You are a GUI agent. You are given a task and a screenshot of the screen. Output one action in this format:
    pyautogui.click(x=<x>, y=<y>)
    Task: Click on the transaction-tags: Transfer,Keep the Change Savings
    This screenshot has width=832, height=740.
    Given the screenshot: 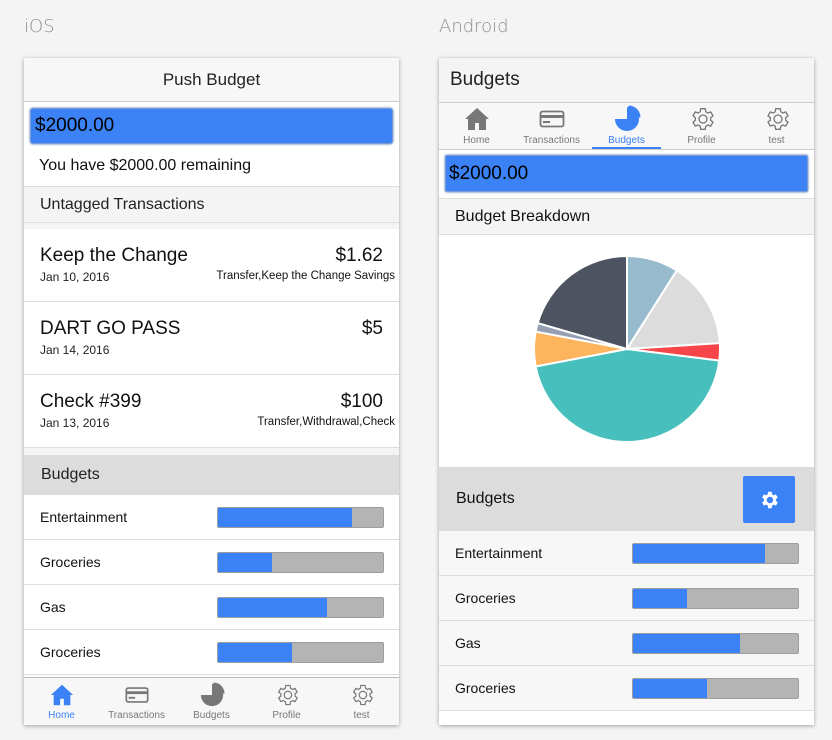 What is the action you would take?
    pyautogui.click(x=305, y=276)
    